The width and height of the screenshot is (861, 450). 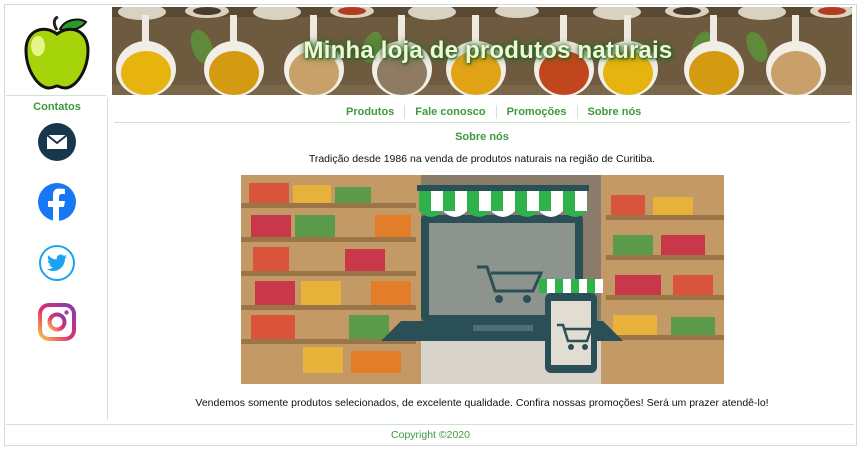 What do you see at coordinates (57, 142) in the screenshot?
I see `email-icon` at bounding box center [57, 142].